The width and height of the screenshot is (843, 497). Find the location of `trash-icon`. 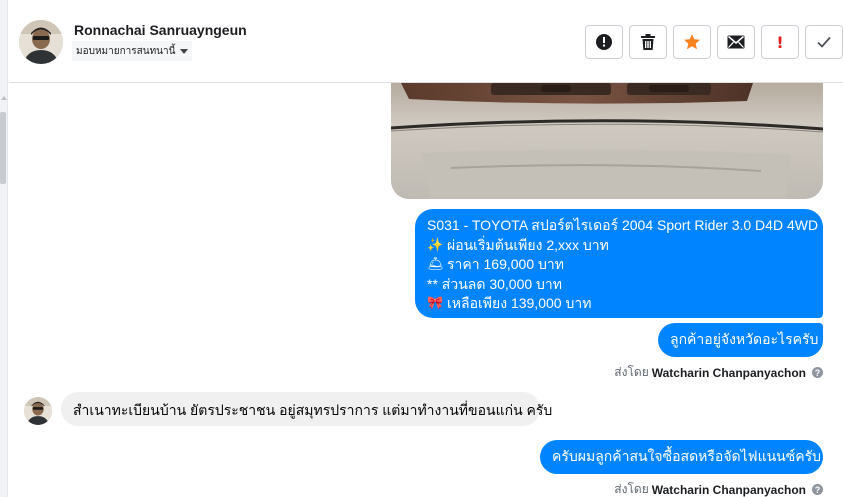

trash-icon is located at coordinates (648, 42).